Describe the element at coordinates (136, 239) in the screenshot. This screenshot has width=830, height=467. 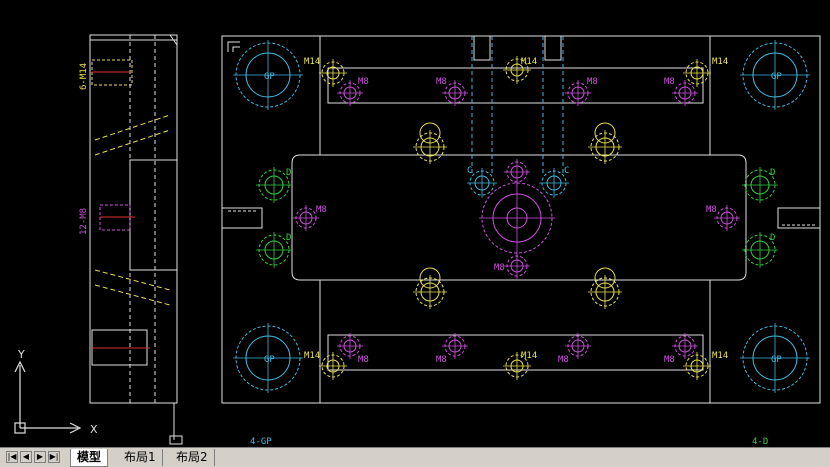
I see `side-view` at that location.